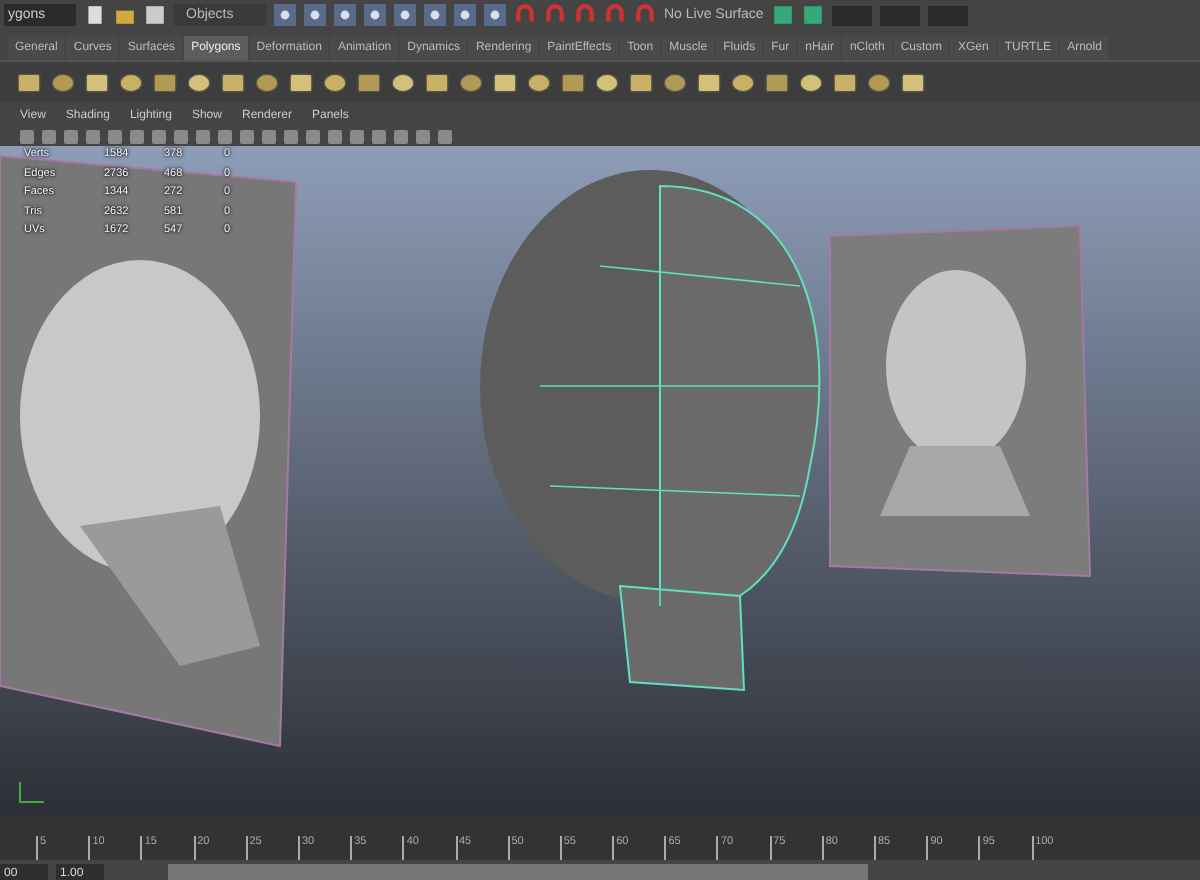 This screenshot has height=880, width=1200. Describe the element at coordinates (95, 15) in the screenshot. I see `new-scene-icon` at that location.